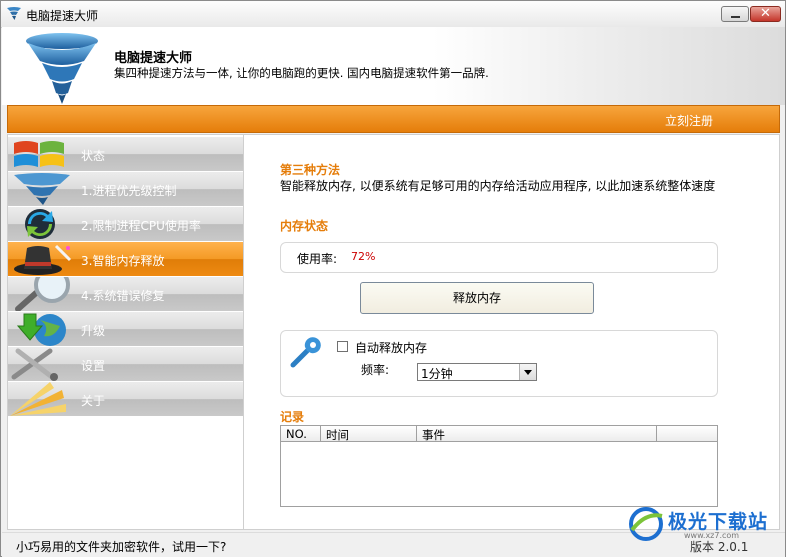 The width and height of the screenshot is (786, 557). I want to click on tornado-icon, so click(42, 189).